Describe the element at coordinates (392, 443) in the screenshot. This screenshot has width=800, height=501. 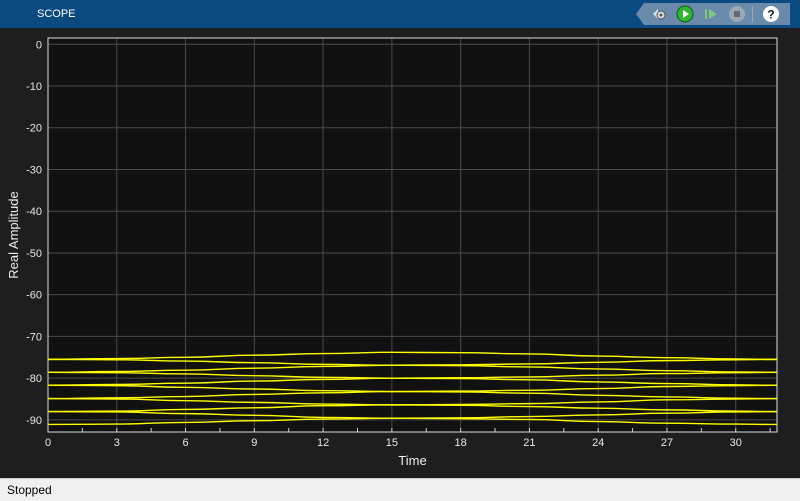
I see `x-tick-label: 15` at that location.